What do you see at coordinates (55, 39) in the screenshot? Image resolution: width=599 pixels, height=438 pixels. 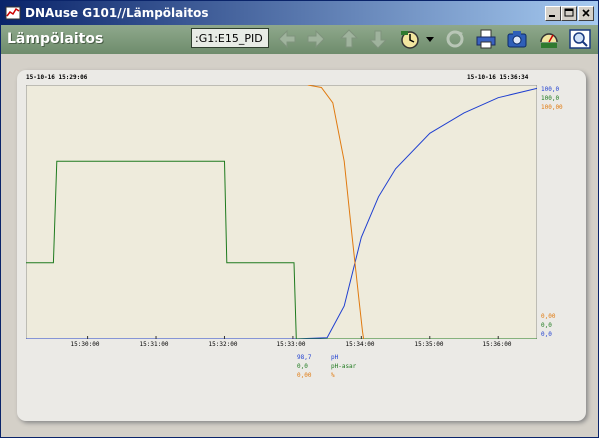 I see `toolbar-title: Lämpölaitos` at bounding box center [55, 39].